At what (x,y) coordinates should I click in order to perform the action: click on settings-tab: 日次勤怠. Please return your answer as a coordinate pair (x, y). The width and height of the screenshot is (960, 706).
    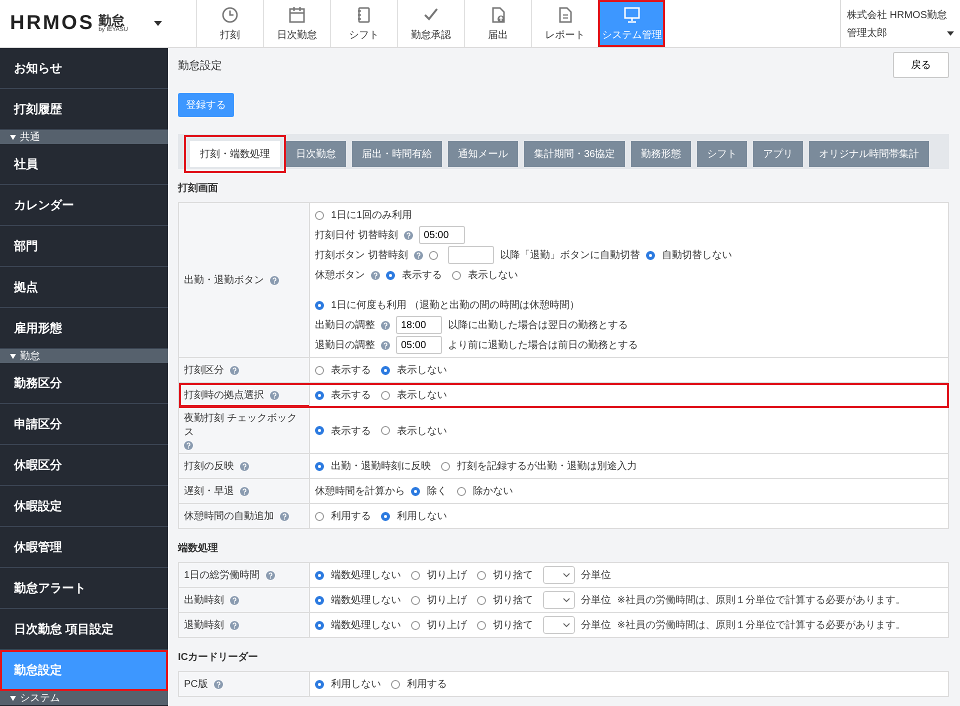
    Looking at the image, I should click on (316, 154).